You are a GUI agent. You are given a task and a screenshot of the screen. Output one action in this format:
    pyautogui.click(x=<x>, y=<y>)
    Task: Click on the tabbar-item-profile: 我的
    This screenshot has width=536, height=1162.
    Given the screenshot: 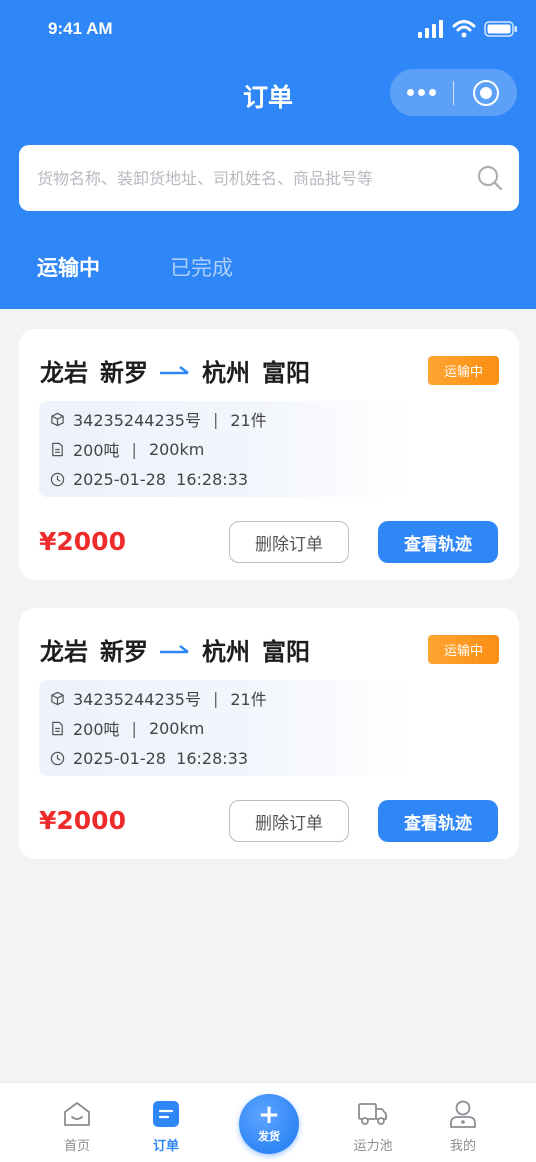 What is the action you would take?
    pyautogui.click(x=463, y=1126)
    